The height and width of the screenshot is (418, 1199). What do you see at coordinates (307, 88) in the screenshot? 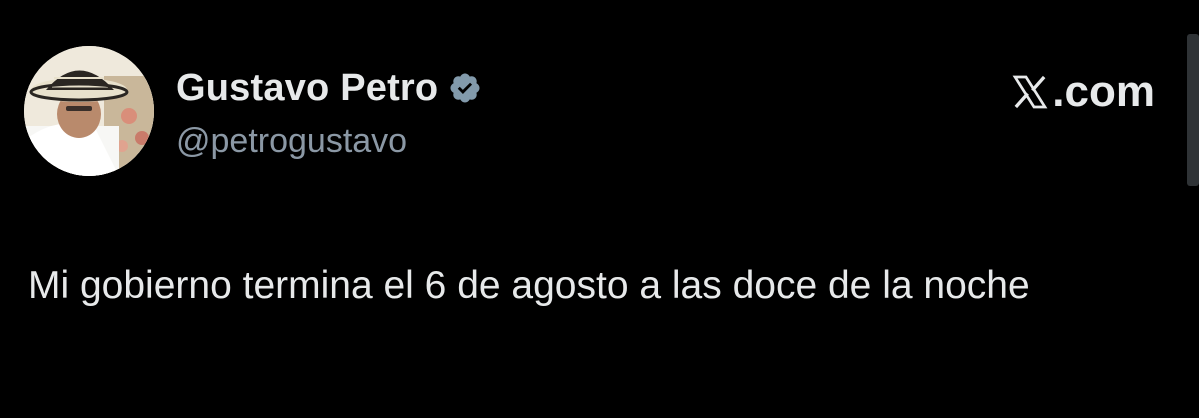
I see `author-display-name: Gustavo Petro` at bounding box center [307, 88].